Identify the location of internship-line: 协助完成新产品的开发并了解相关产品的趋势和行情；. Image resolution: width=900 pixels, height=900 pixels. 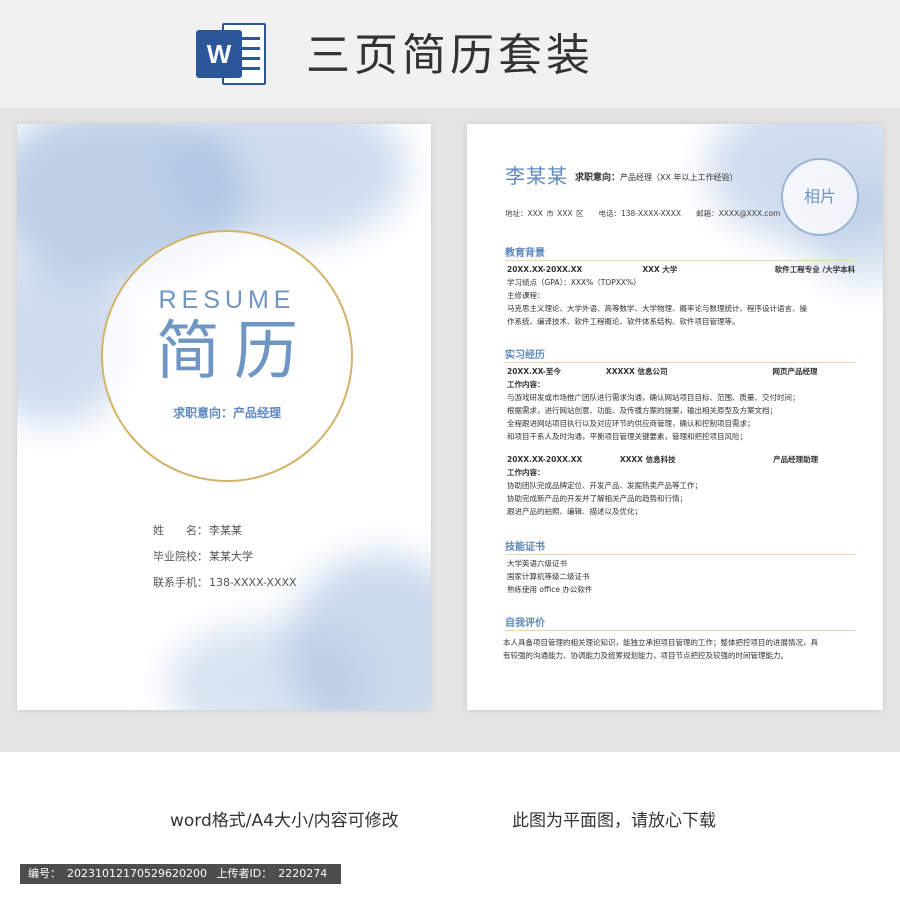
(597, 498).